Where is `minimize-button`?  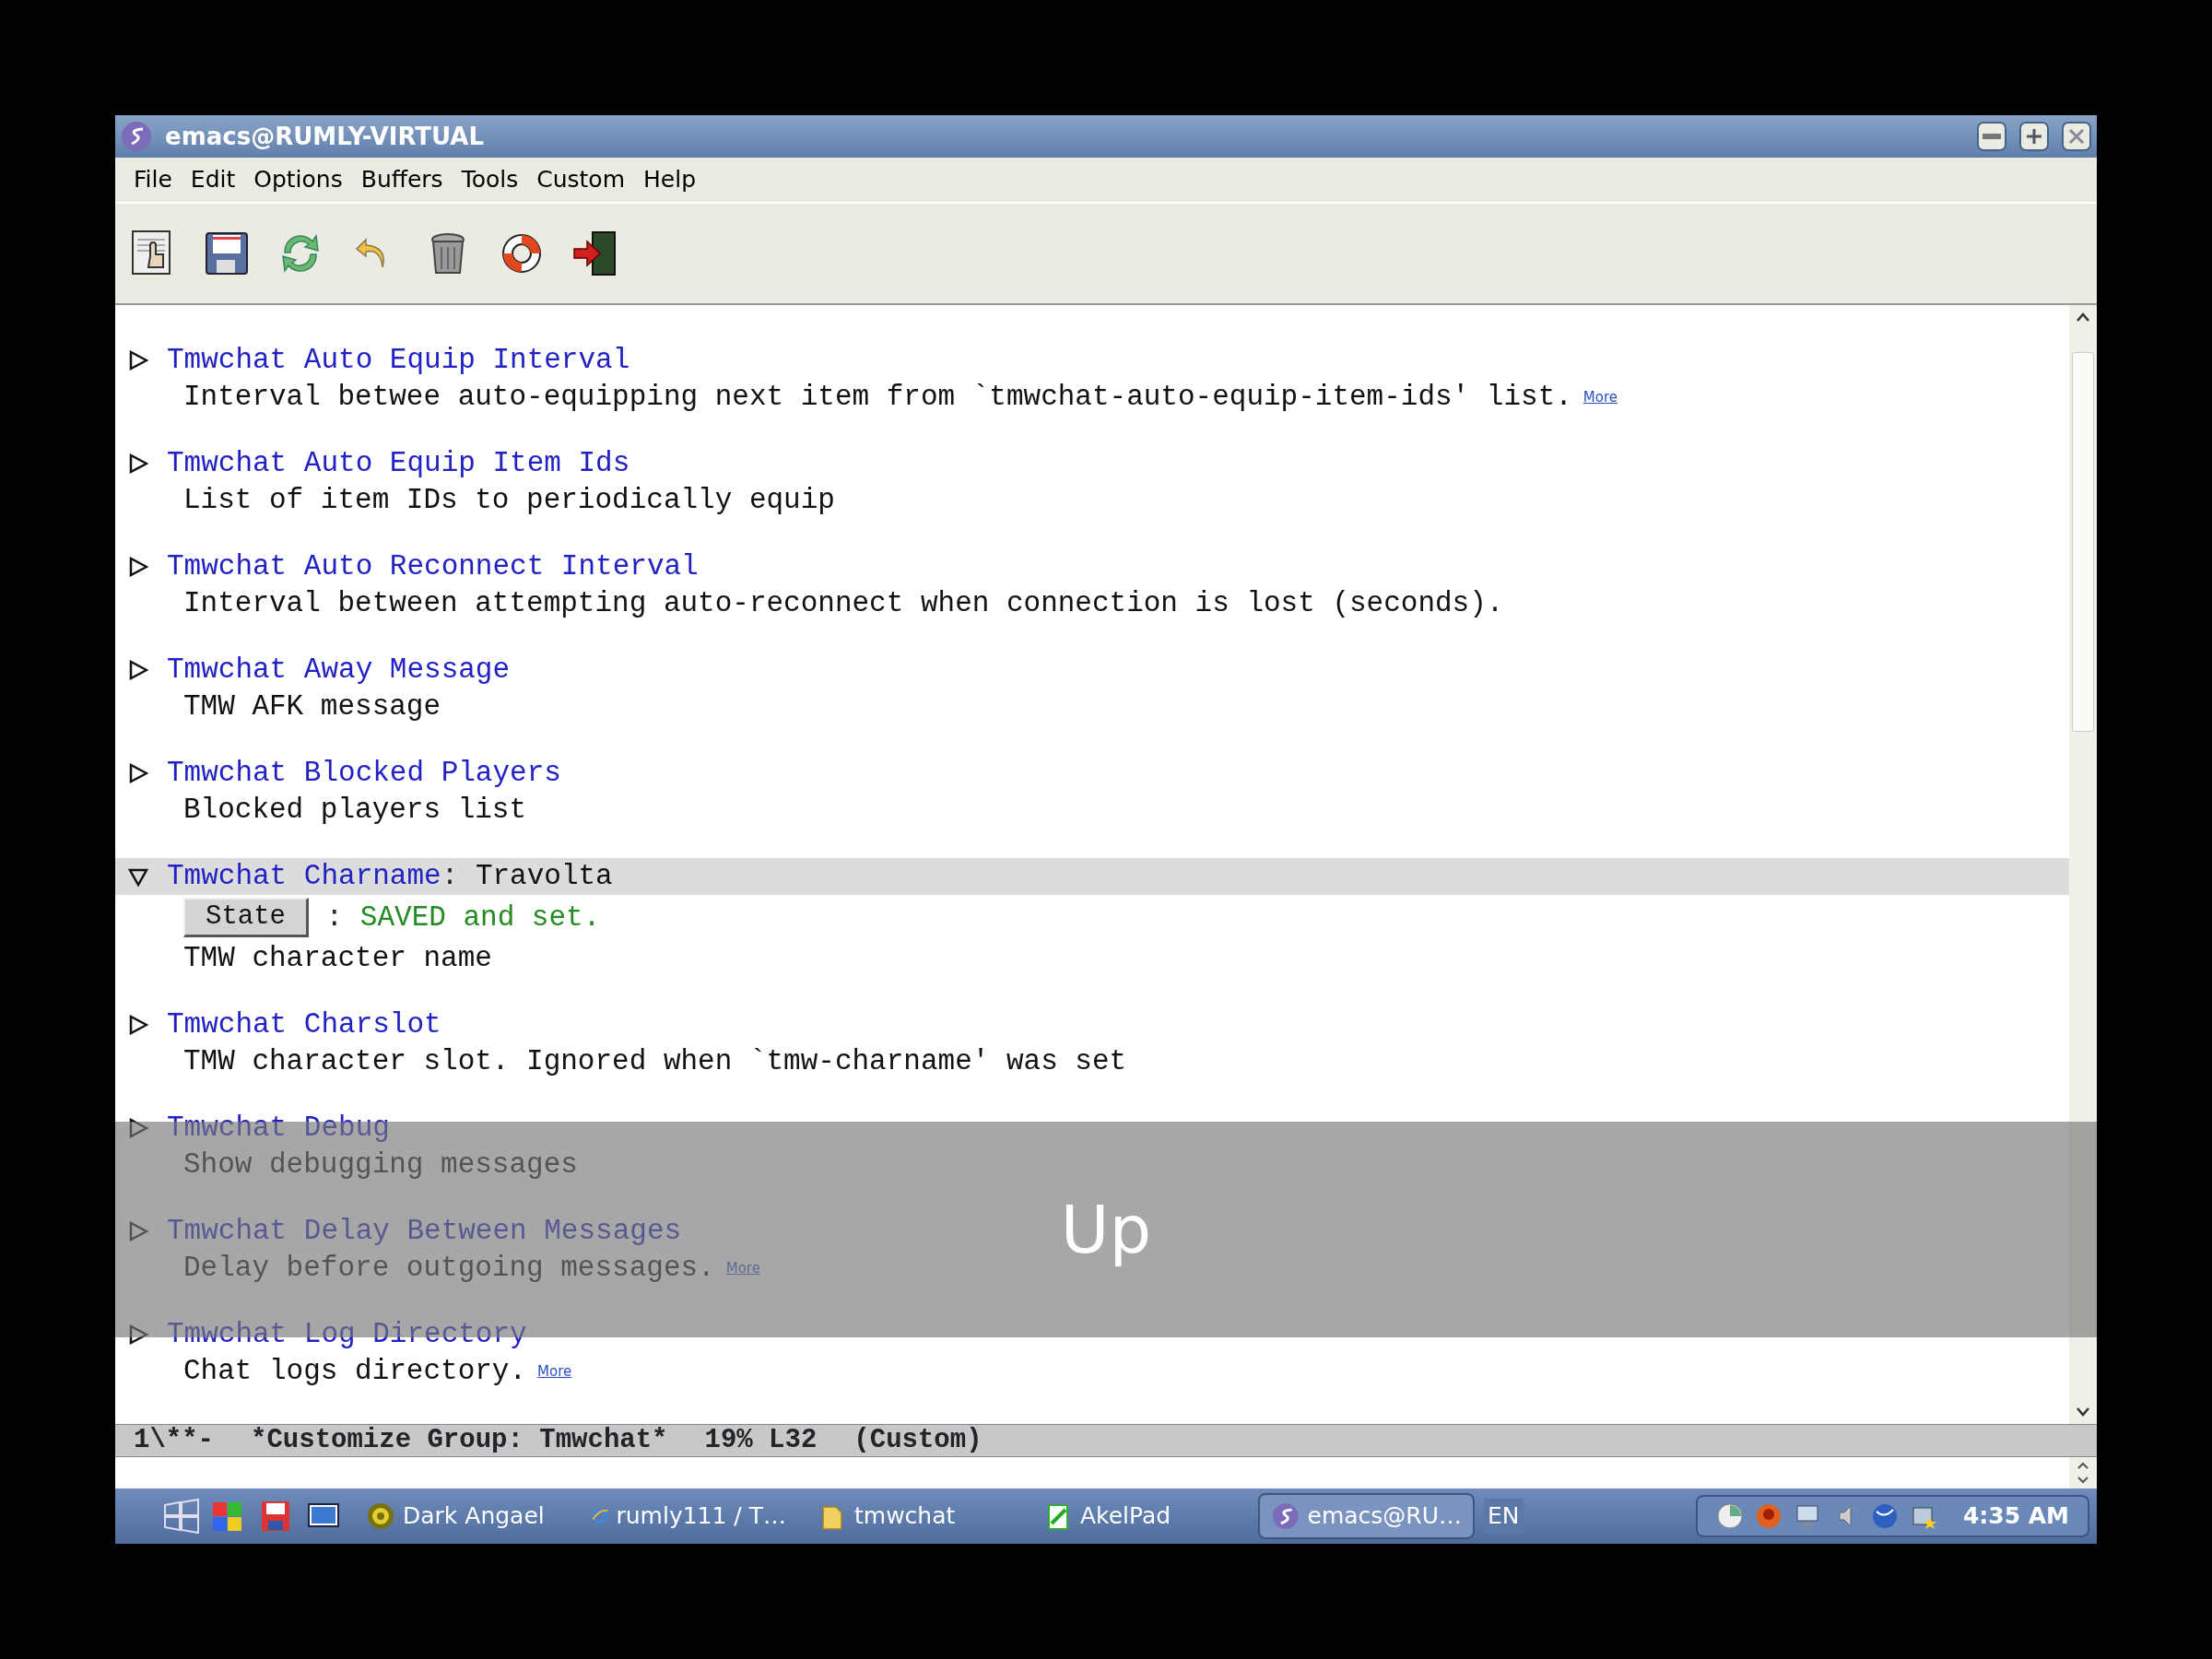
minimize-button is located at coordinates (1991, 136).